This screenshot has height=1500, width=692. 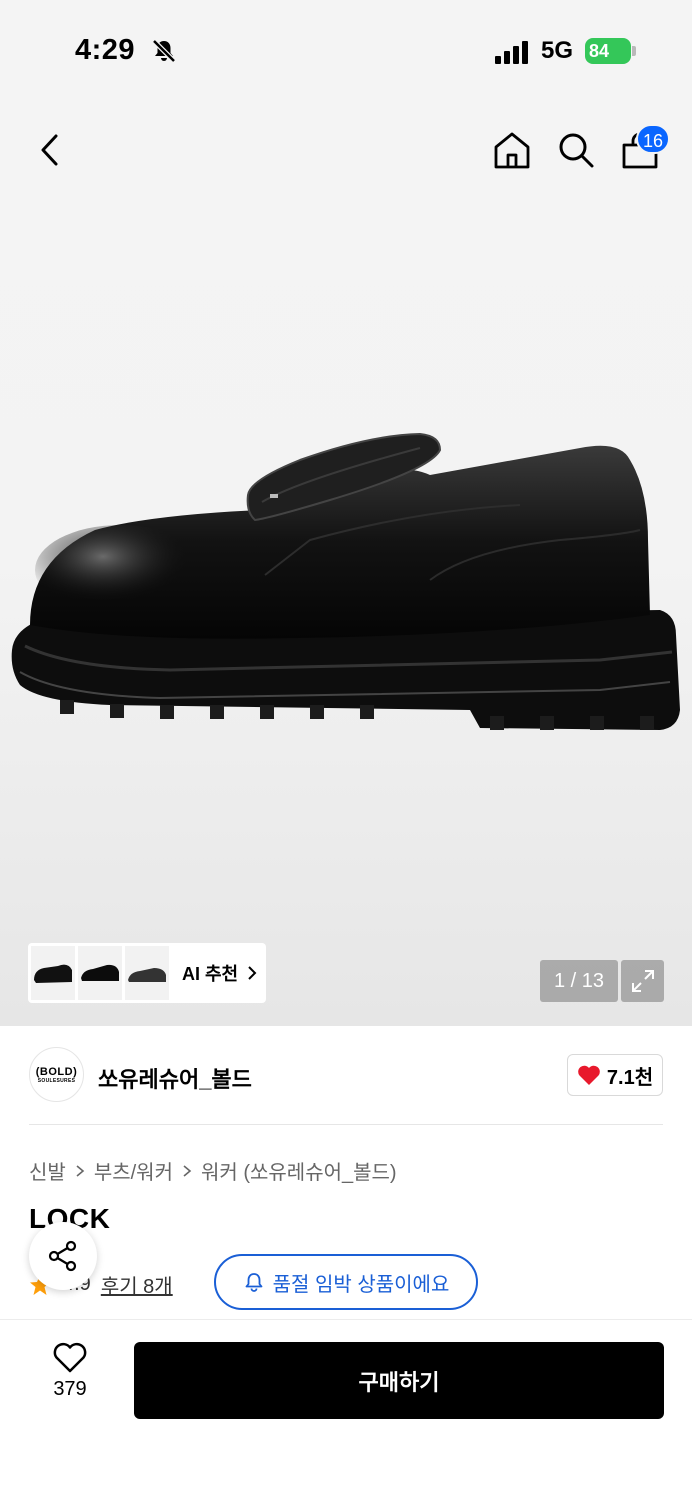 What do you see at coordinates (576, 150) in the screenshot?
I see `search-icon` at bounding box center [576, 150].